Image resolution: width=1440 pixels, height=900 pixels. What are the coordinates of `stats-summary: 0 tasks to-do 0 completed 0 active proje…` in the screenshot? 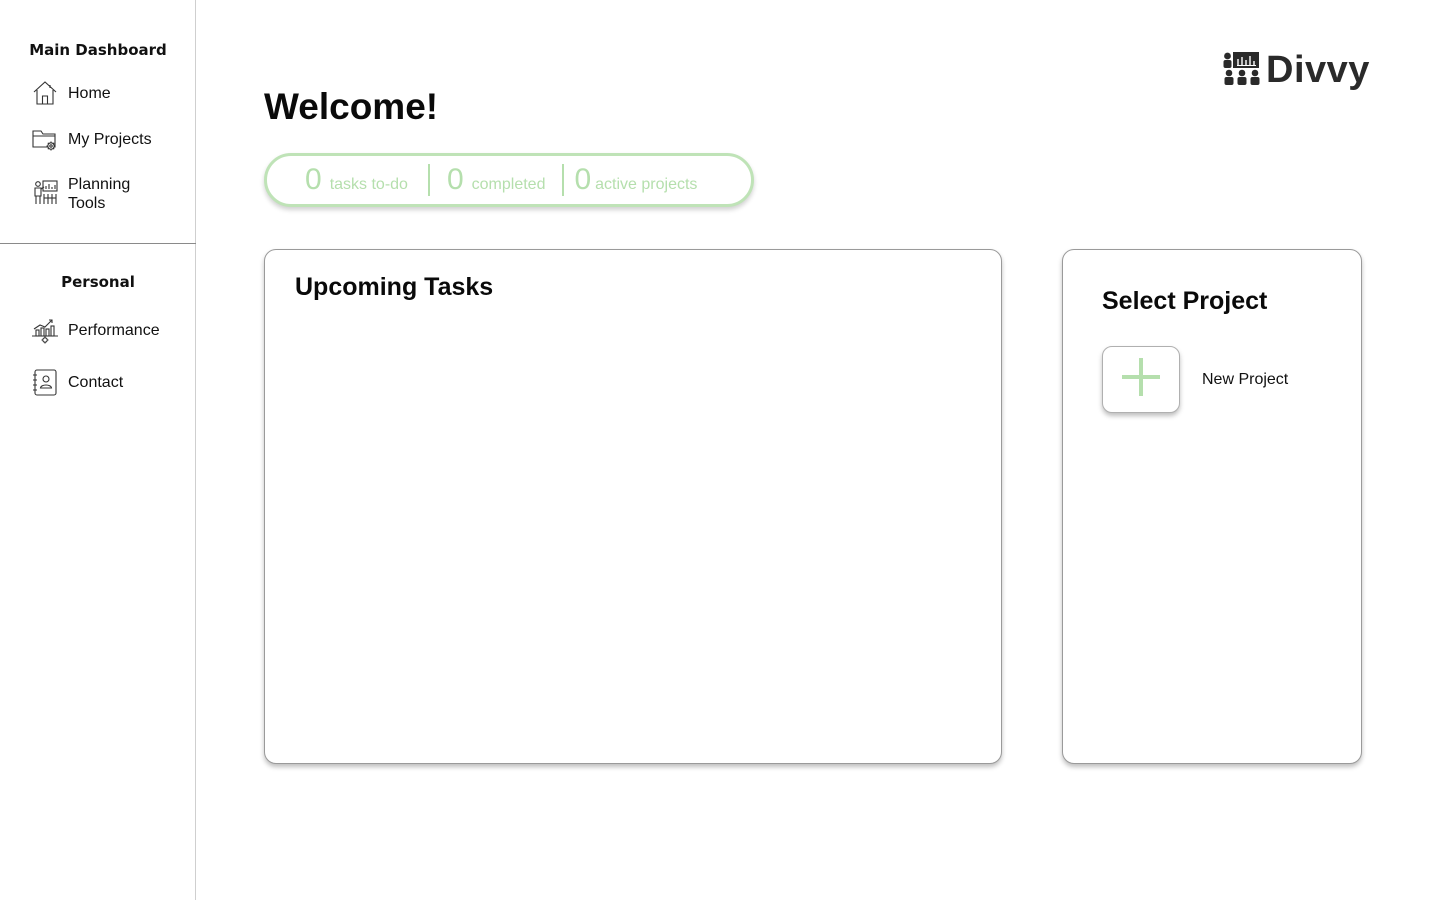 It's located at (509, 180).